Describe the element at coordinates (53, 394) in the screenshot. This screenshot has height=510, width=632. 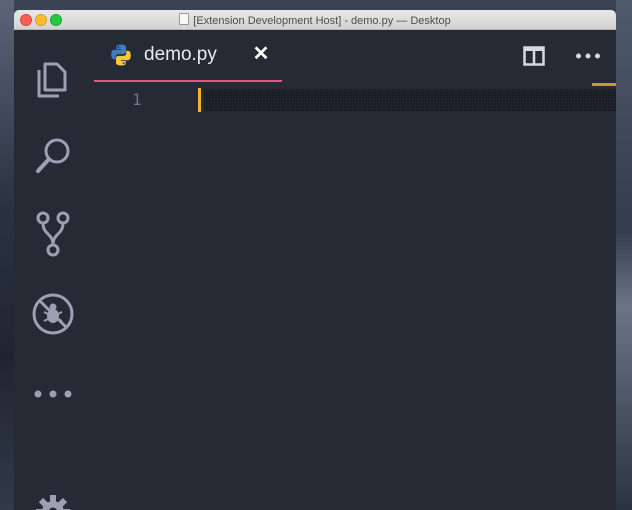
I see `more-icon` at that location.